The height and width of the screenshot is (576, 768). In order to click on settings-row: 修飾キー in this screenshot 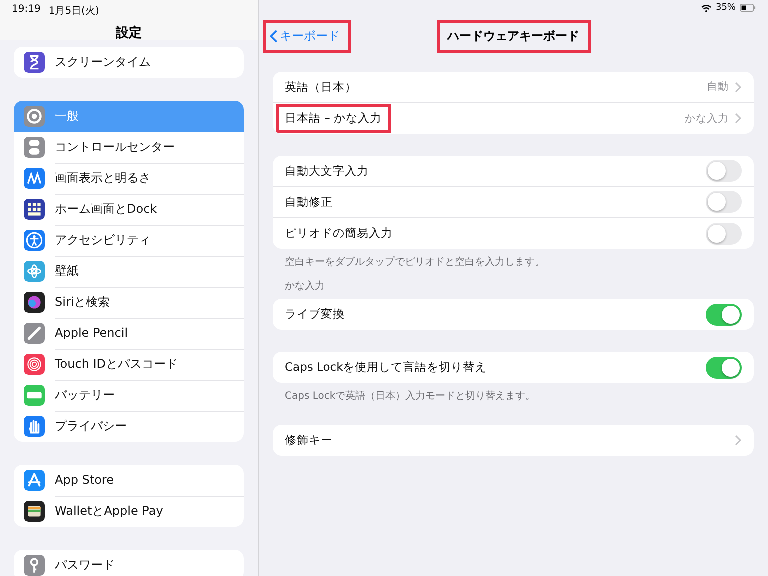, I will do `click(513, 440)`.